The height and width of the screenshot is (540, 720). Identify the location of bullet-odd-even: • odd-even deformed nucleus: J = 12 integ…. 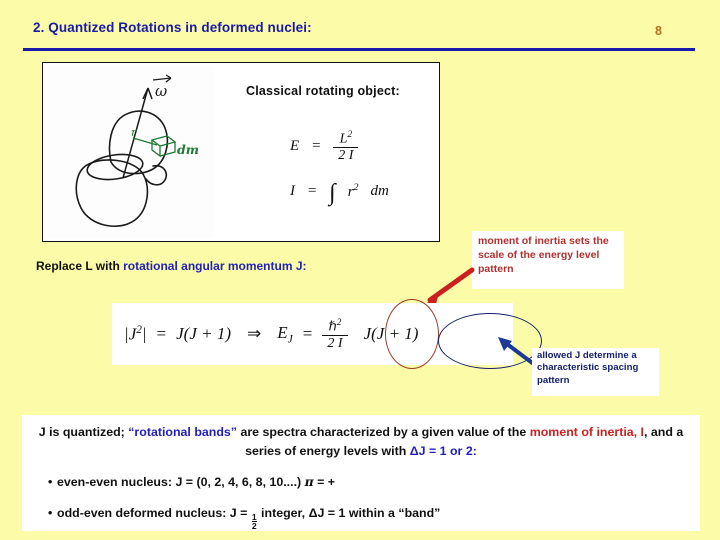
(369, 519).